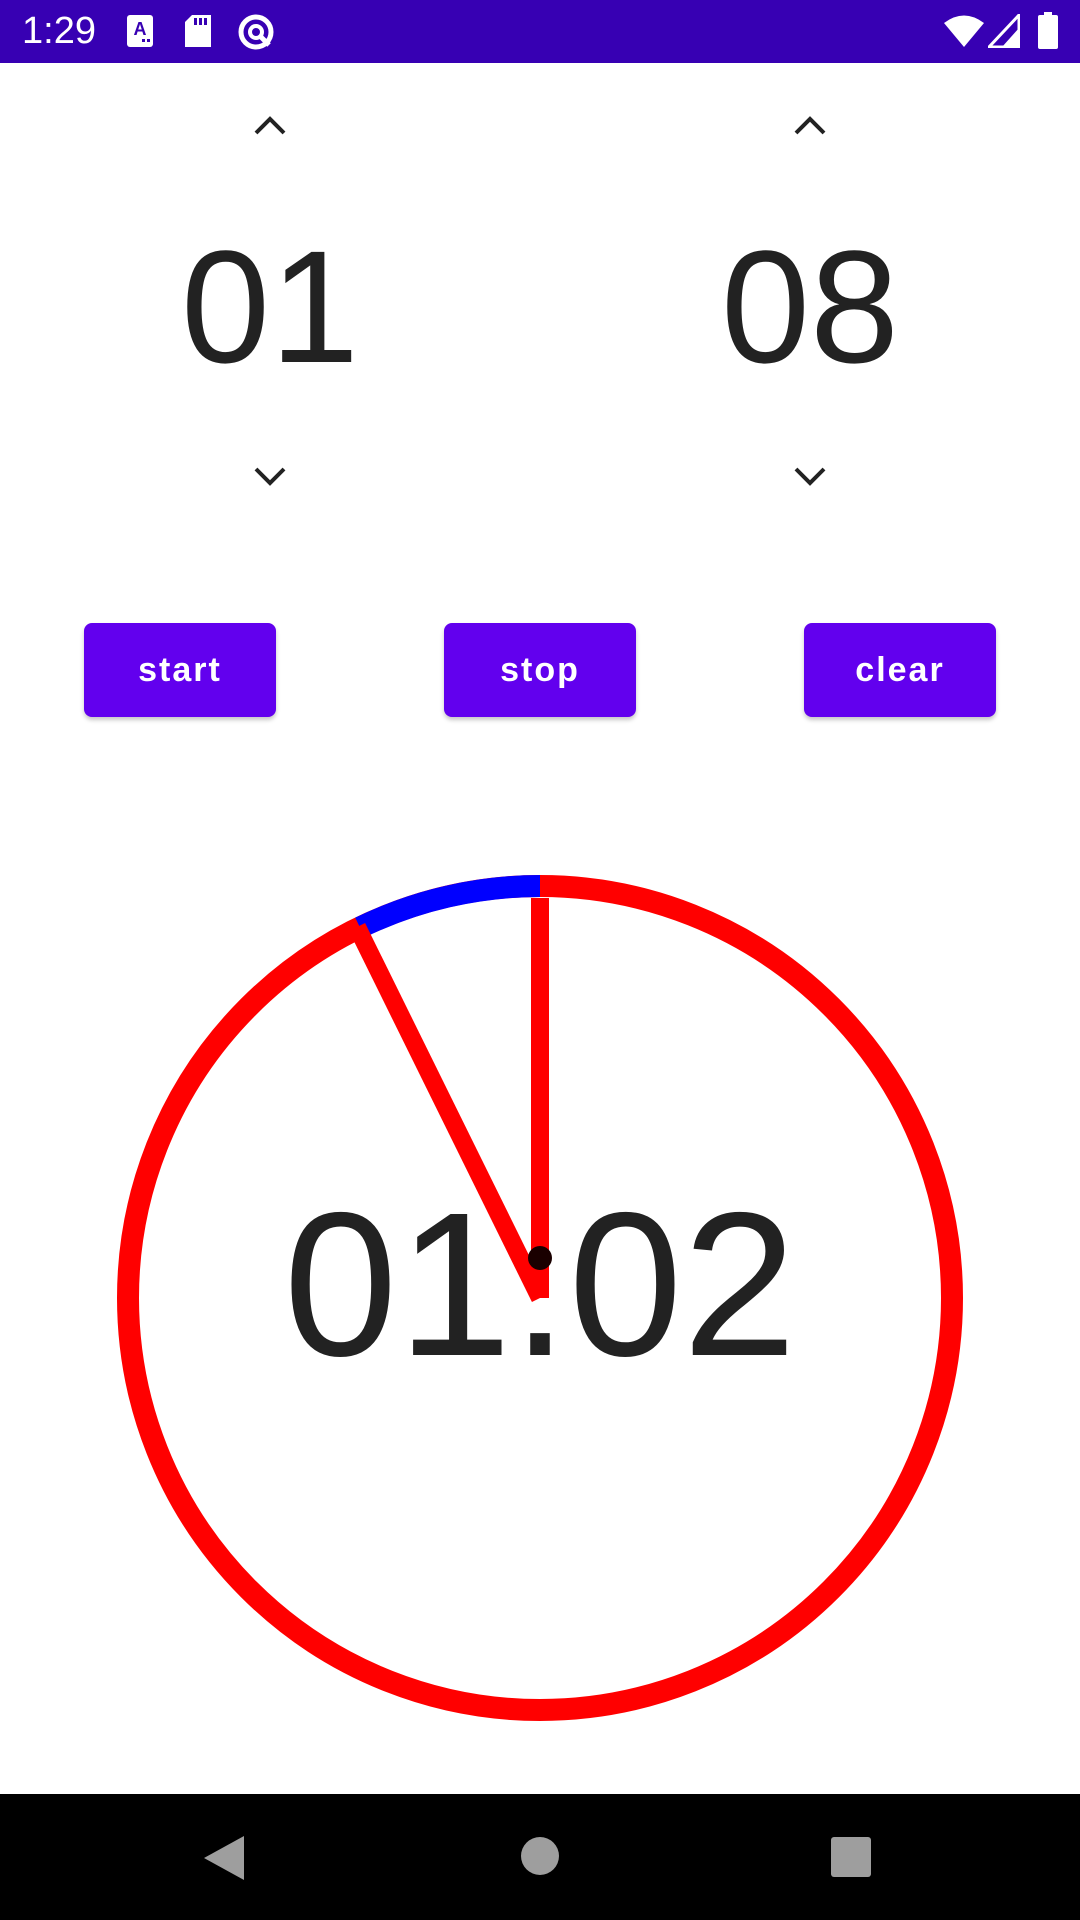 This screenshot has width=1080, height=1920. Describe the element at coordinates (540, 1258) in the screenshot. I see `center-dot` at that location.